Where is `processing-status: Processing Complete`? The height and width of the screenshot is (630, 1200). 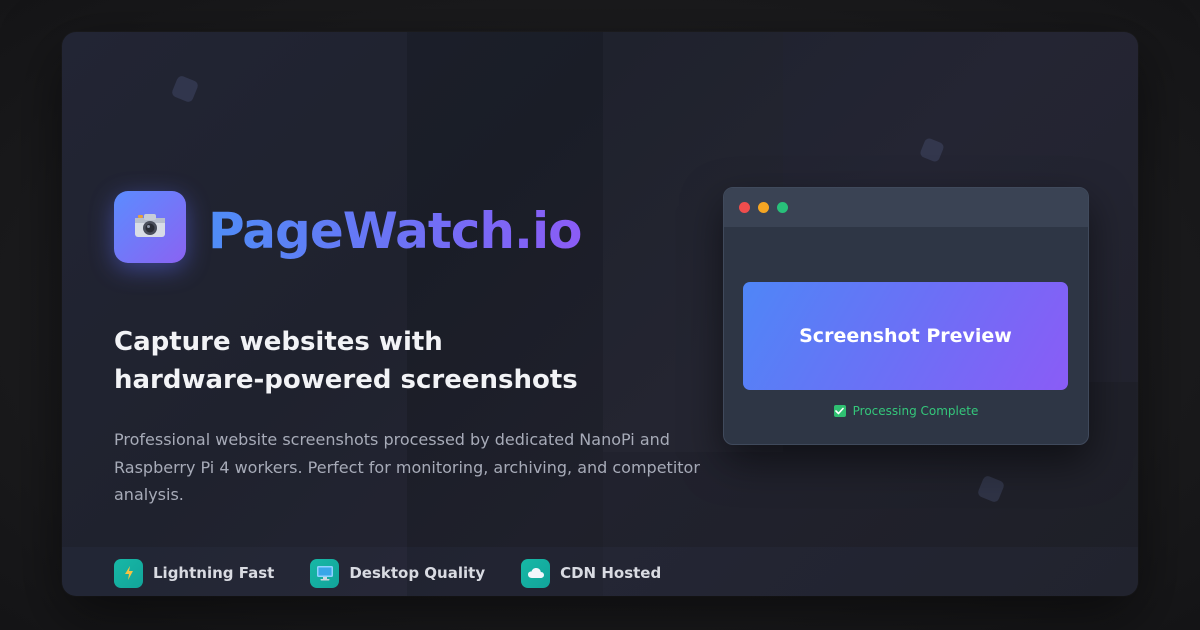 processing-status: Processing Complete is located at coordinates (906, 411).